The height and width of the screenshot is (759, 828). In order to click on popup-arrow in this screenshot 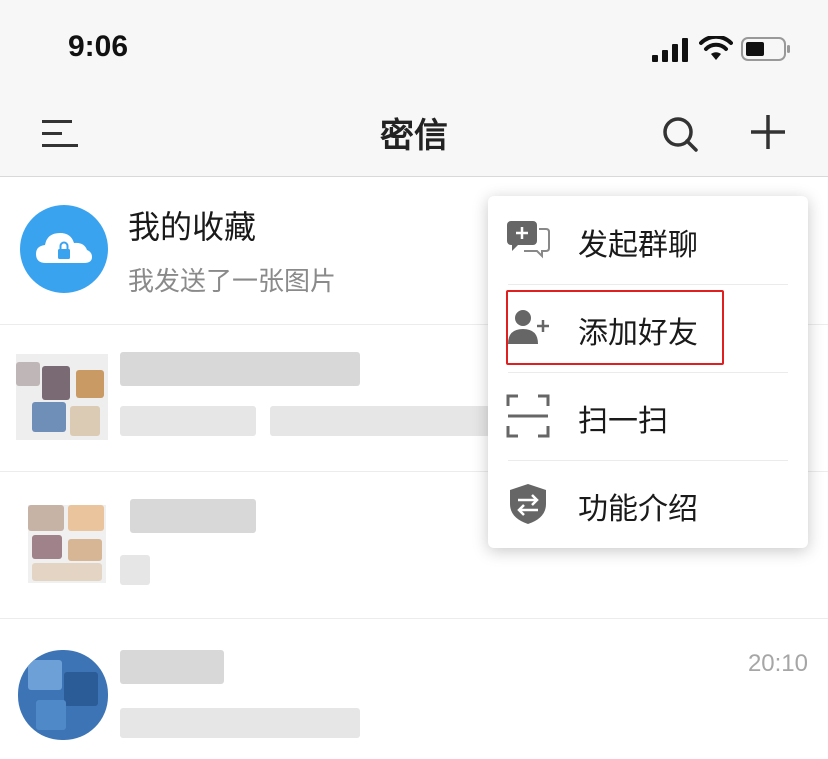, I will do `click(776, 190)`.